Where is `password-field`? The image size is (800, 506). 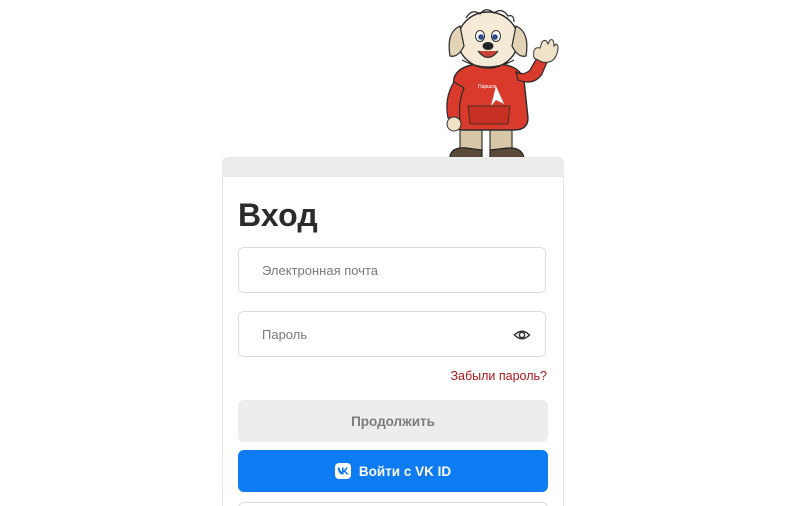
password-field is located at coordinates (392, 334).